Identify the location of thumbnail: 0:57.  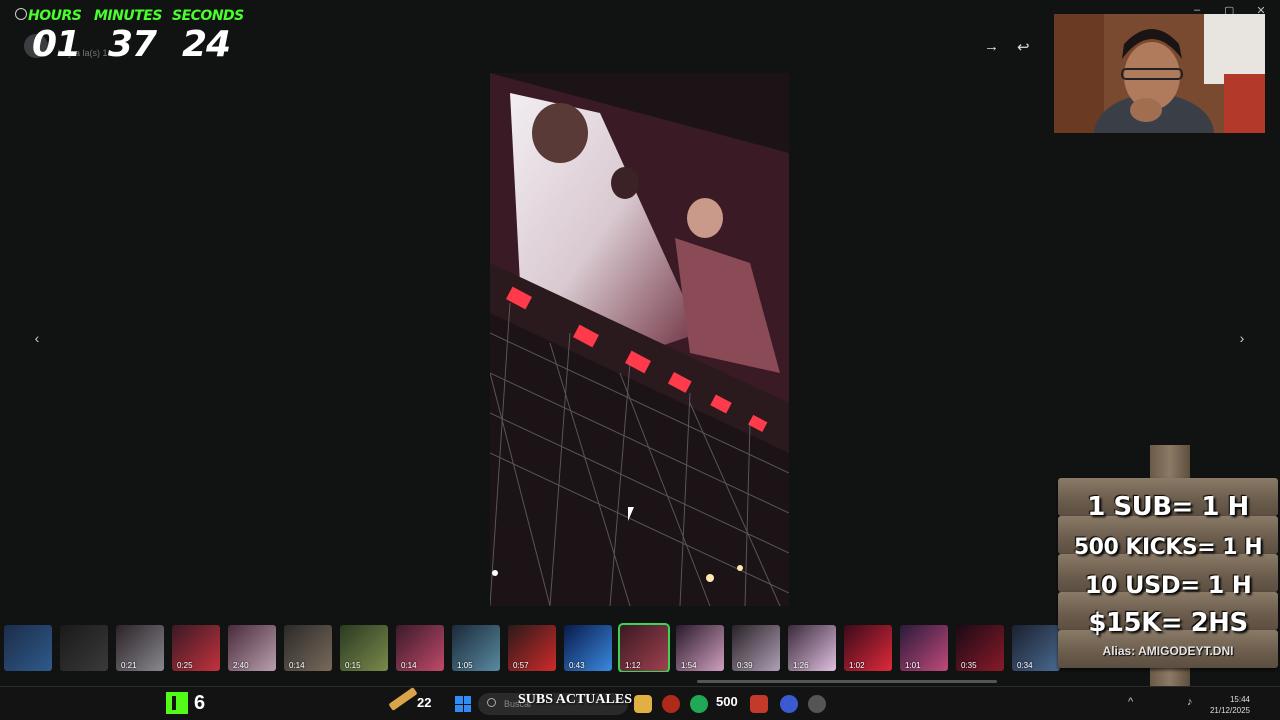
(532, 648).